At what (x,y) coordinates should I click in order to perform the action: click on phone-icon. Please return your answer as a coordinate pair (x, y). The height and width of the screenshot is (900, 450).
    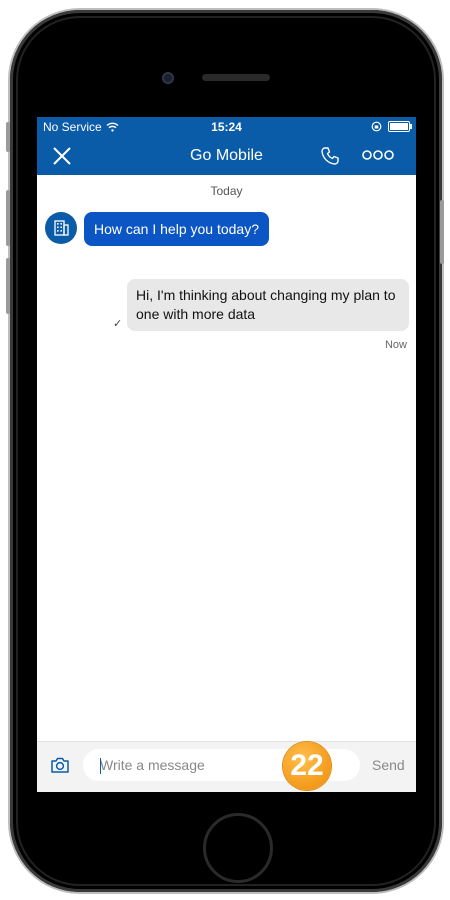
    Looking at the image, I should click on (330, 156).